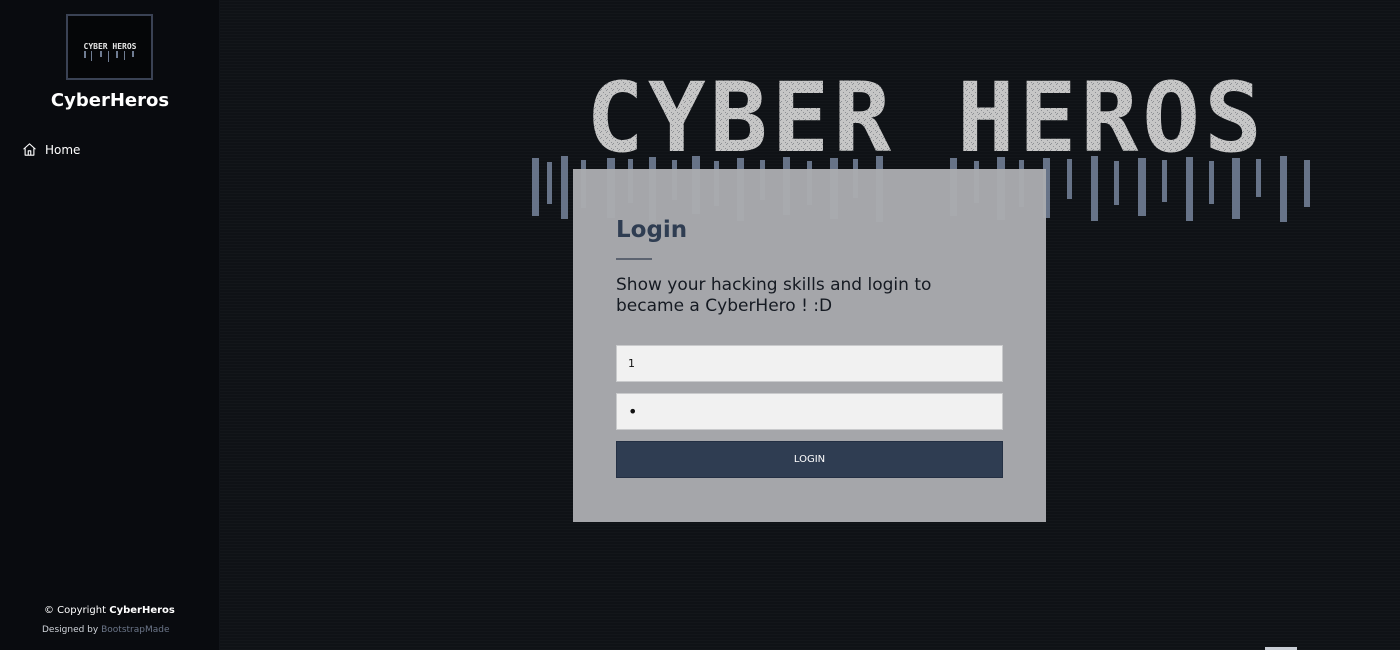  What do you see at coordinates (63, 149) in the screenshot?
I see `sidebar-item-label: Home` at bounding box center [63, 149].